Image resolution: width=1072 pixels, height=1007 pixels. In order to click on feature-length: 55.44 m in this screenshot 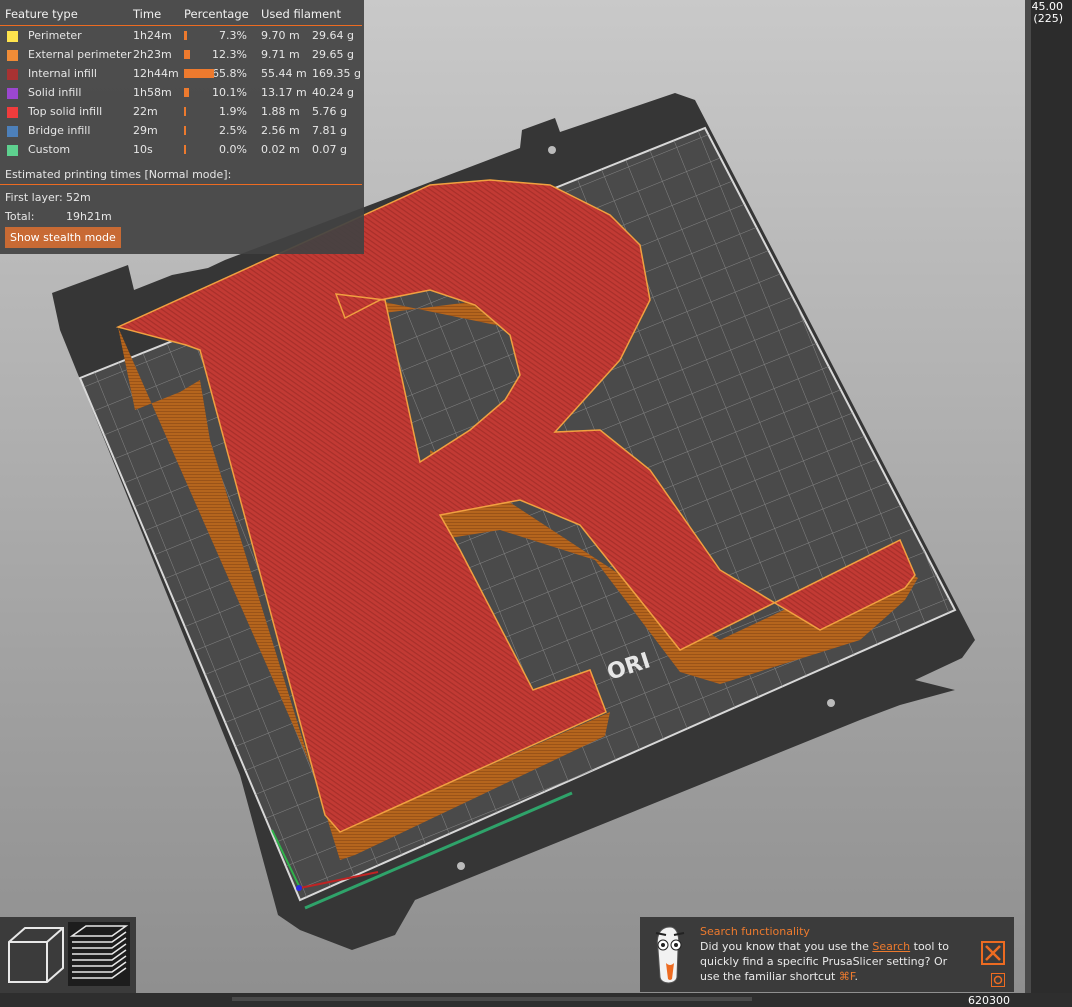, I will do `click(284, 73)`.